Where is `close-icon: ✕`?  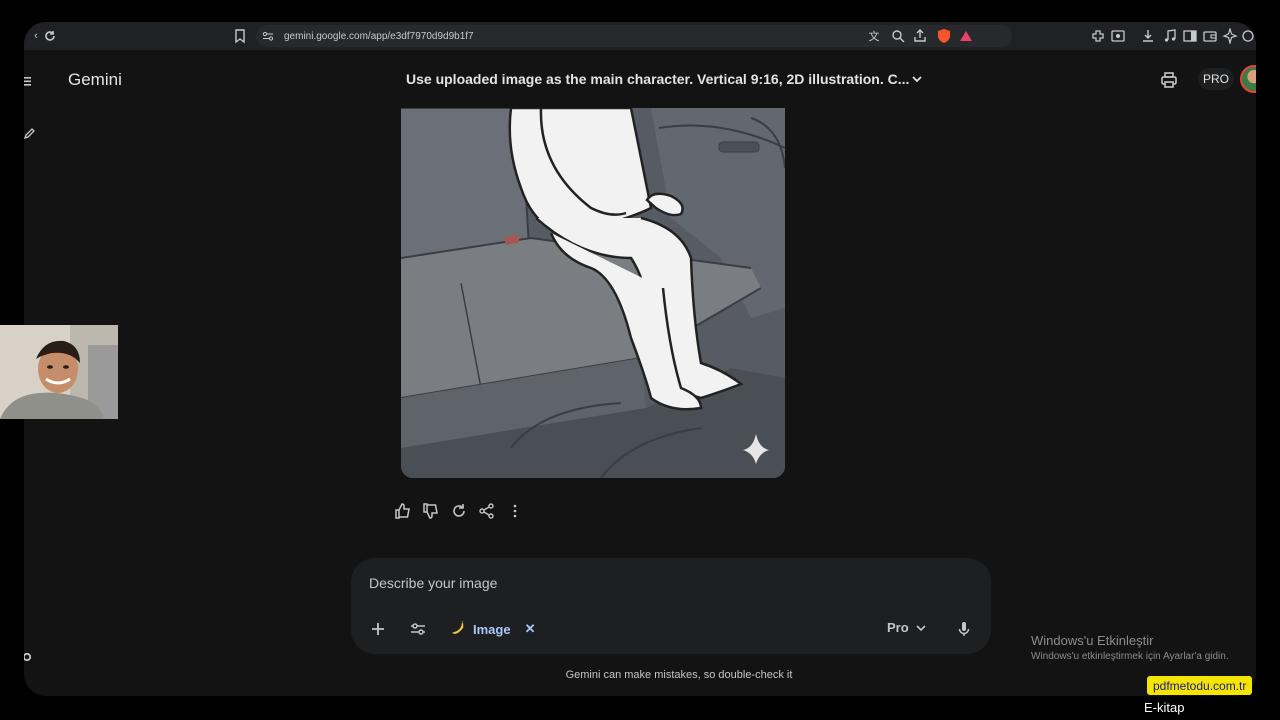
close-icon: ✕ is located at coordinates (530, 629).